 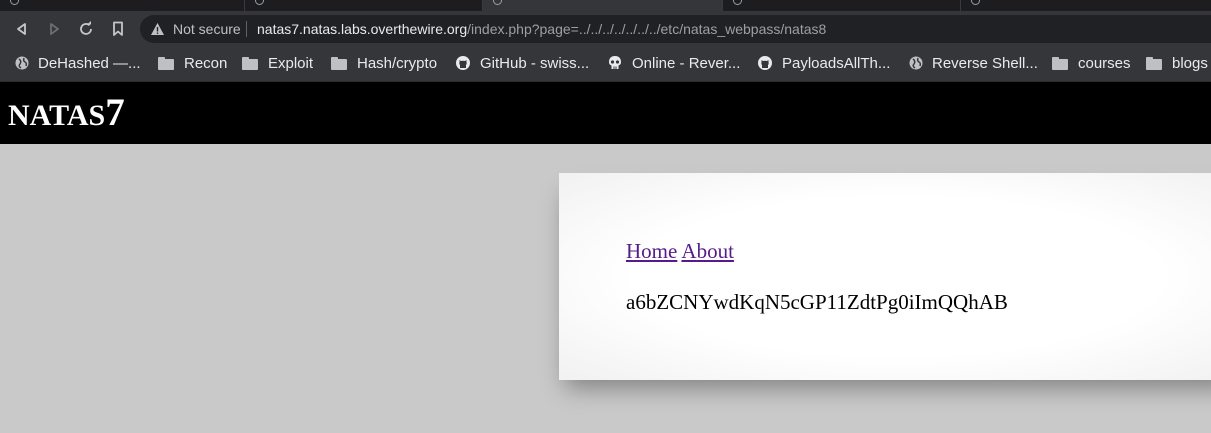 What do you see at coordinates (397, 63) in the screenshot?
I see `bookmark-label: Hash/crypto` at bounding box center [397, 63].